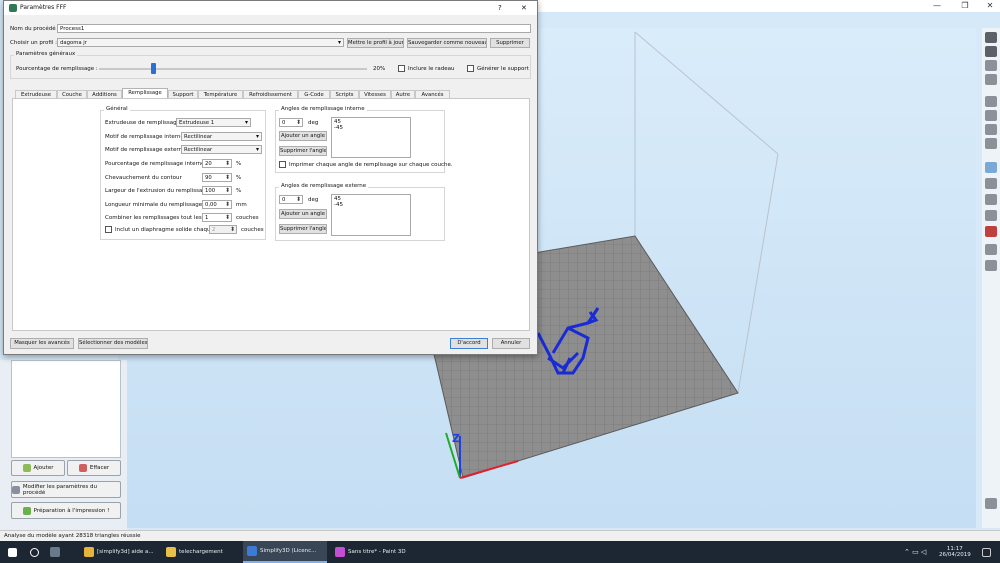 This screenshot has height=563, width=1000. What do you see at coordinates (991, 199) in the screenshot?
I see `wireframe-icon` at bounding box center [991, 199].